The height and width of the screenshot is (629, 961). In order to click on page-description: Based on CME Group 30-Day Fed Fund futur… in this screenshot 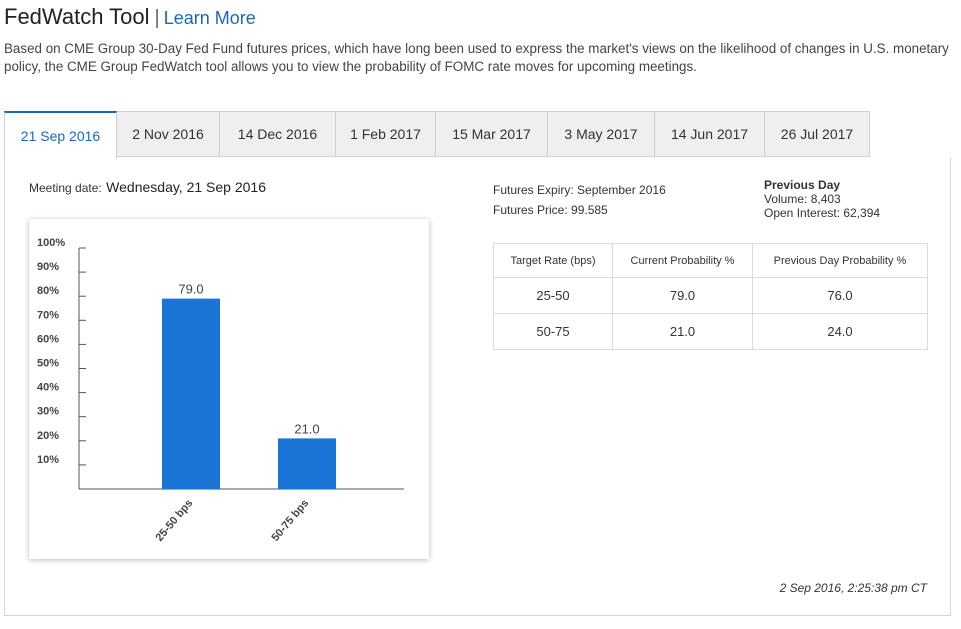, I will do `click(476, 57)`.